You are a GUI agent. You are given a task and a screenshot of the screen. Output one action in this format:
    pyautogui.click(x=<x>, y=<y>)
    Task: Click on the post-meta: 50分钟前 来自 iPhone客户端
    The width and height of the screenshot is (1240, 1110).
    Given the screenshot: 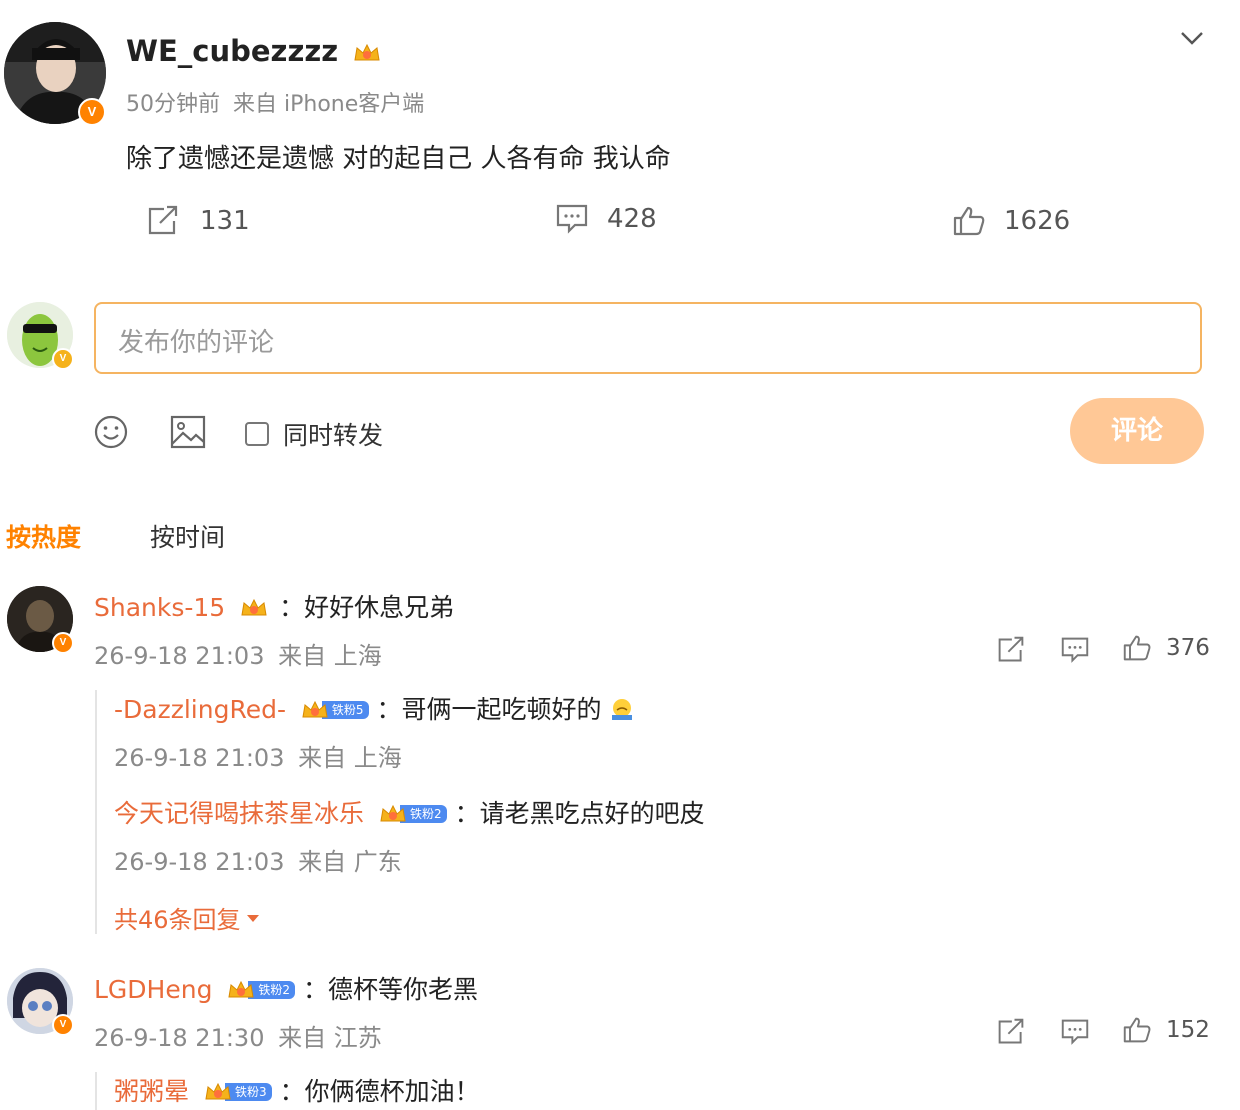 What is the action you would take?
    pyautogui.click(x=275, y=102)
    